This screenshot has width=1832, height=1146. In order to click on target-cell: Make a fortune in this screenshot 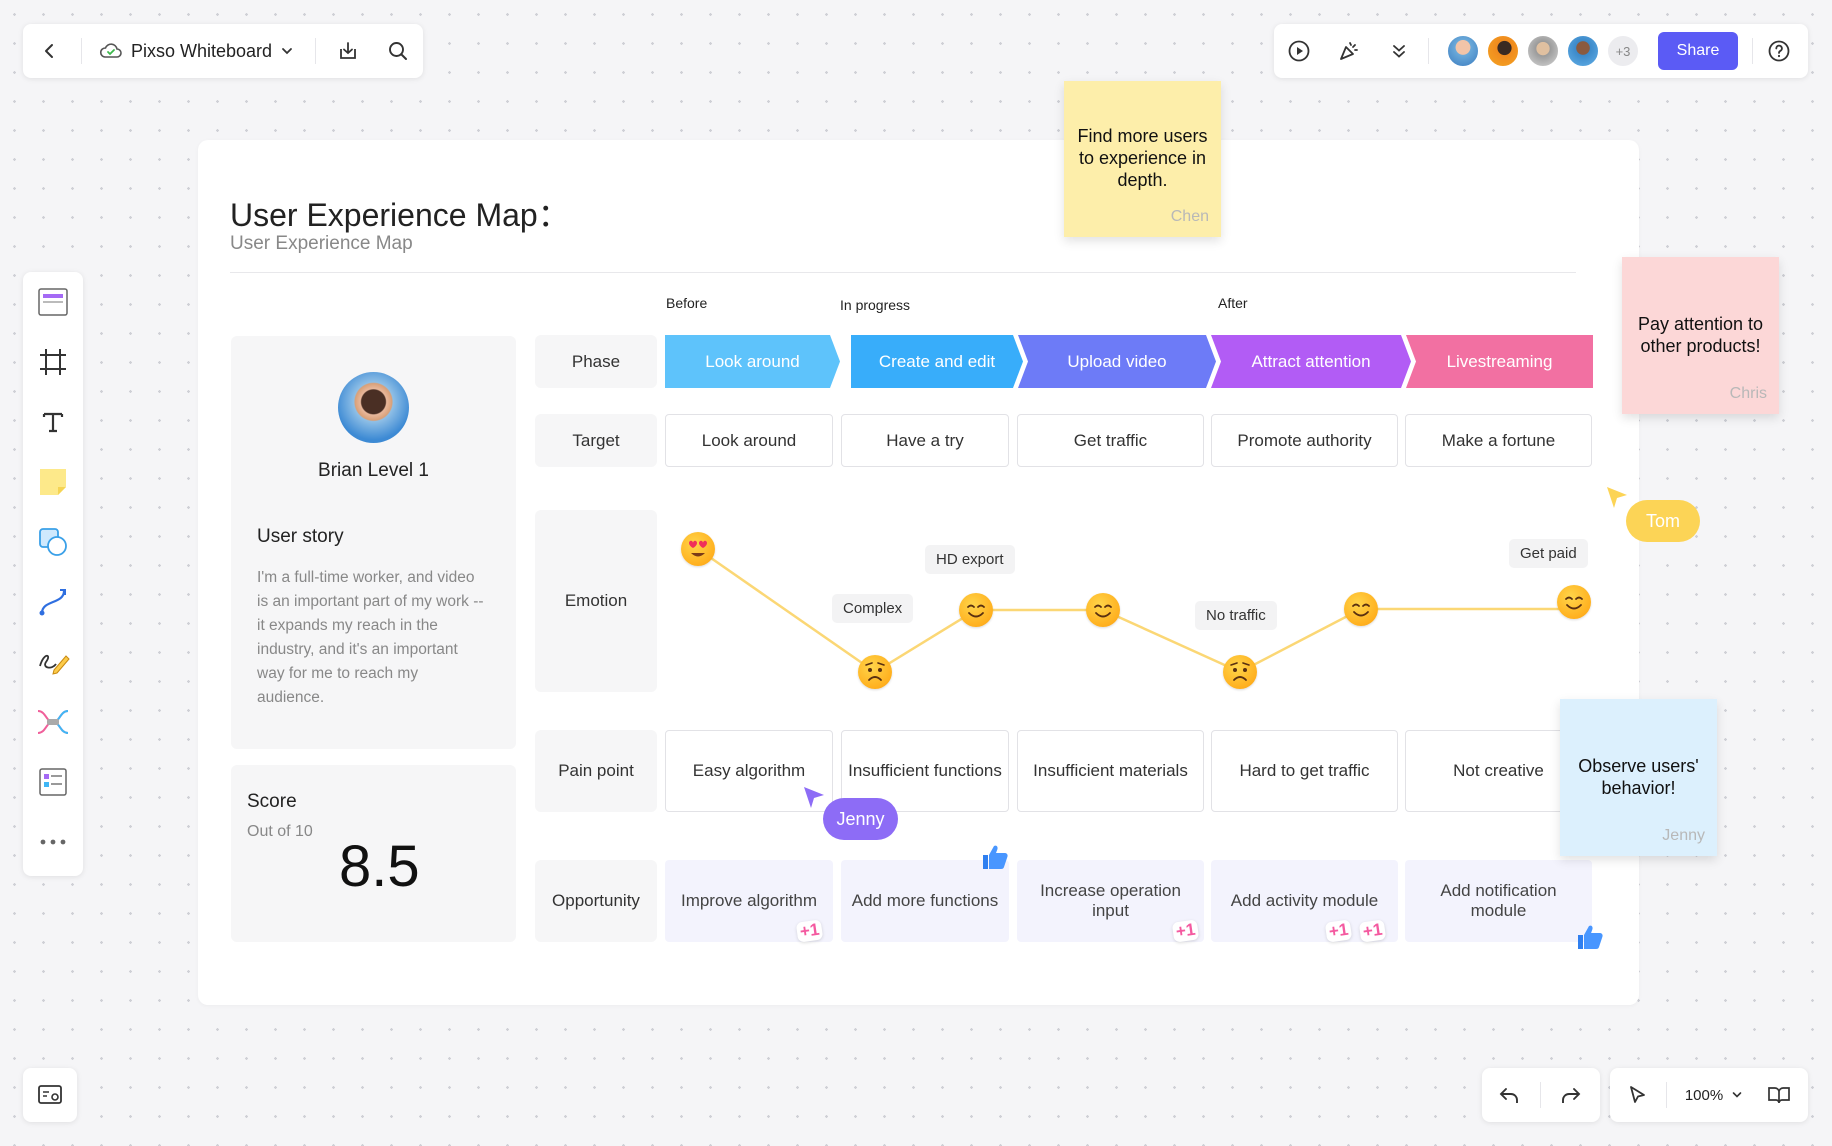, I will do `click(1498, 440)`.